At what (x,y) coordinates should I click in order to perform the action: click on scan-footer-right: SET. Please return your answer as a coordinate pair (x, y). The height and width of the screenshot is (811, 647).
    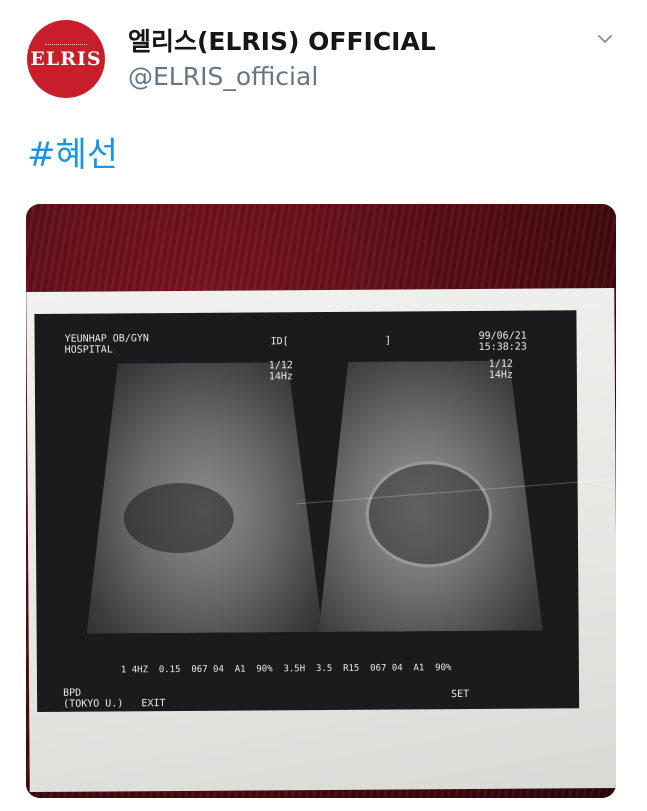
    Looking at the image, I should click on (460, 694).